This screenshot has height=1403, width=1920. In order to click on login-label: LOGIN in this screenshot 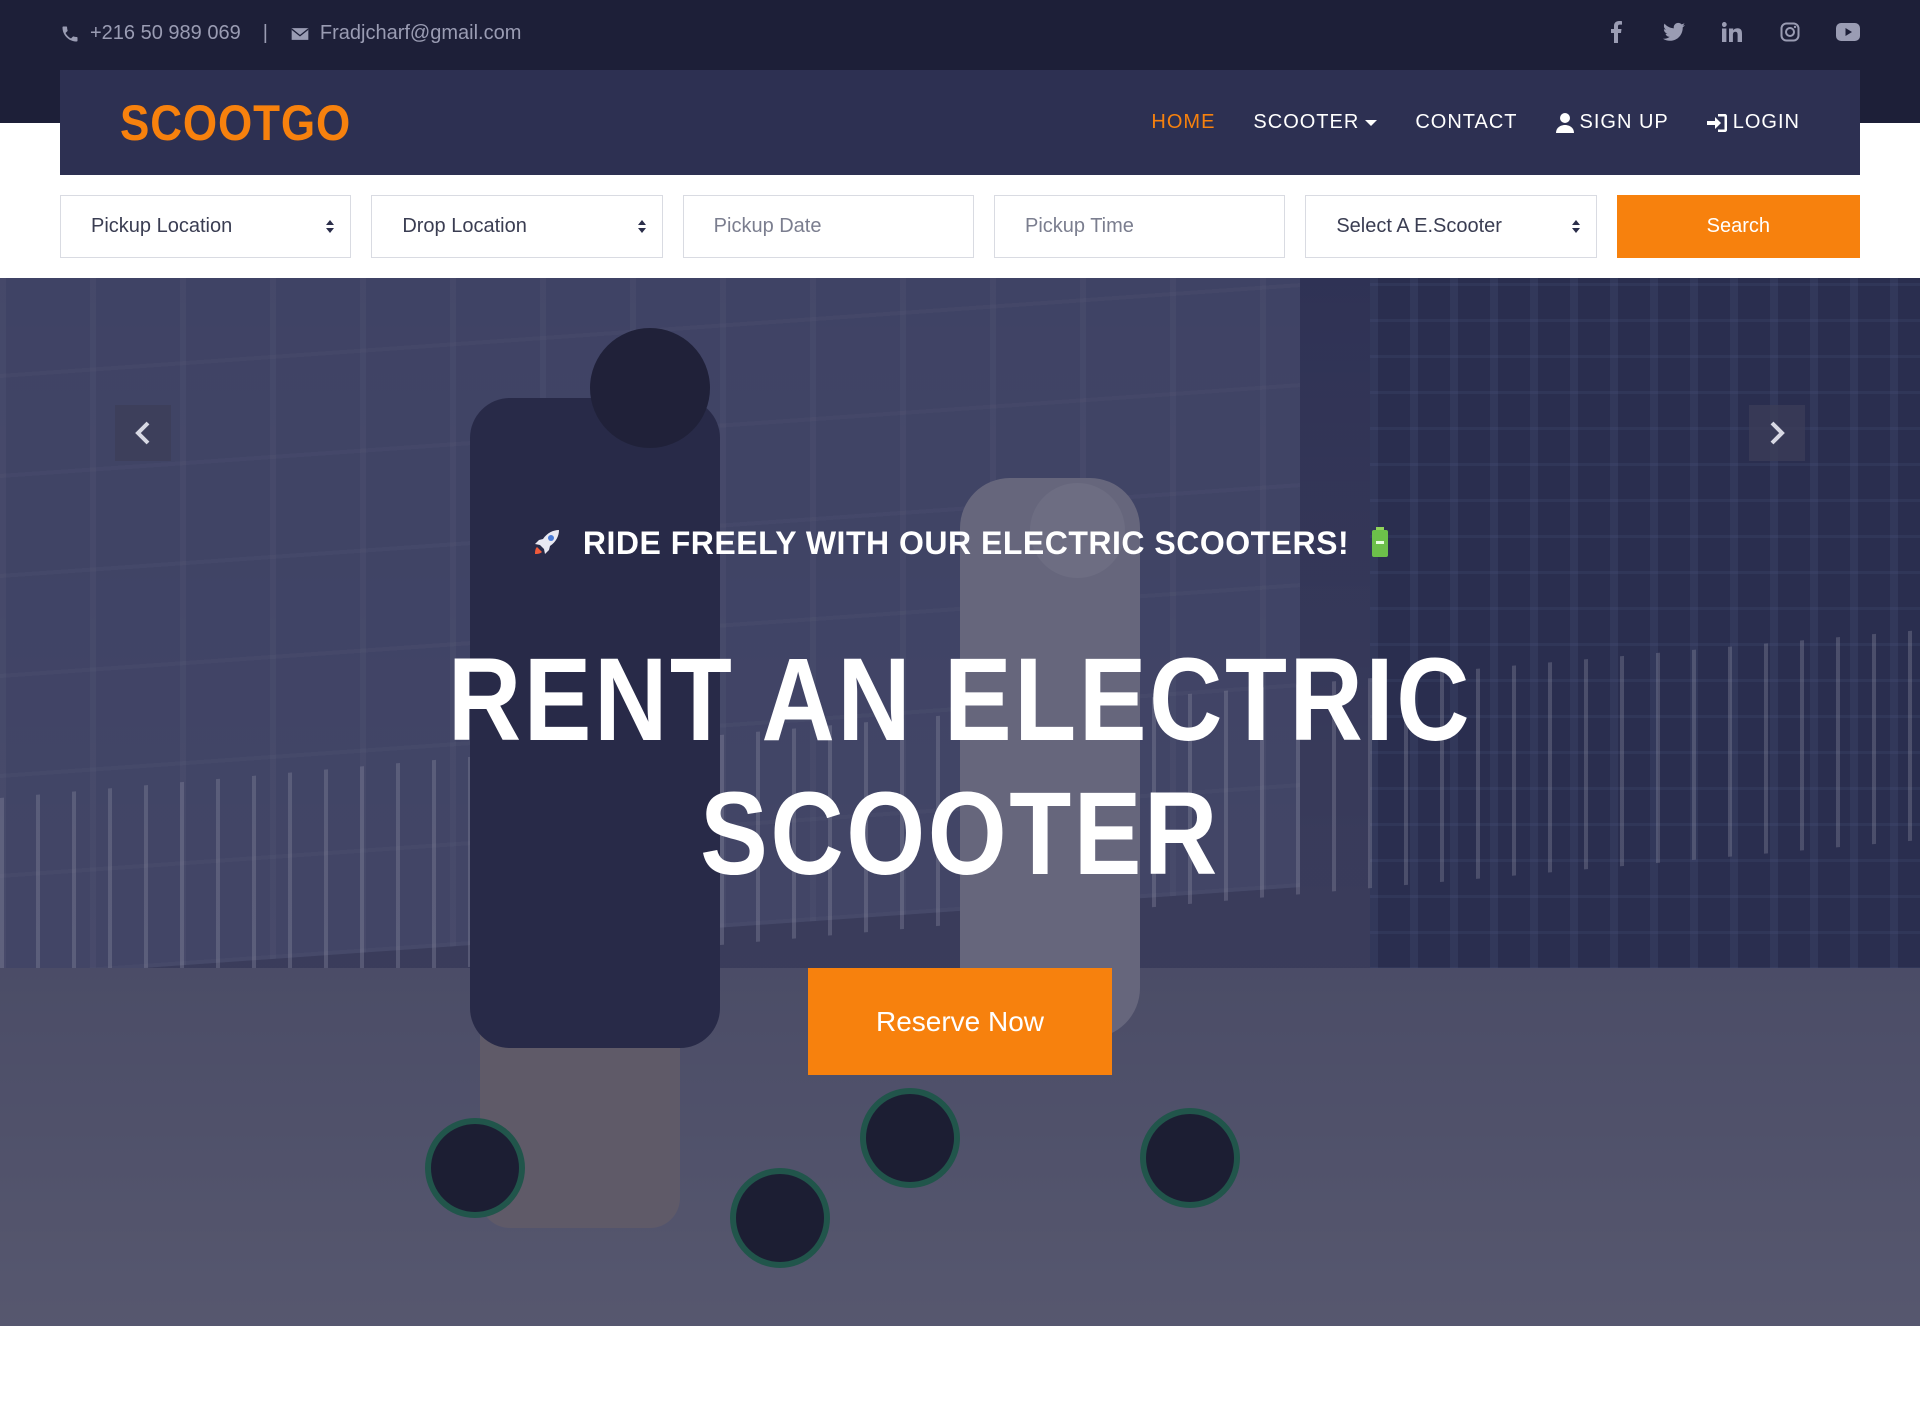, I will do `click(1766, 122)`.